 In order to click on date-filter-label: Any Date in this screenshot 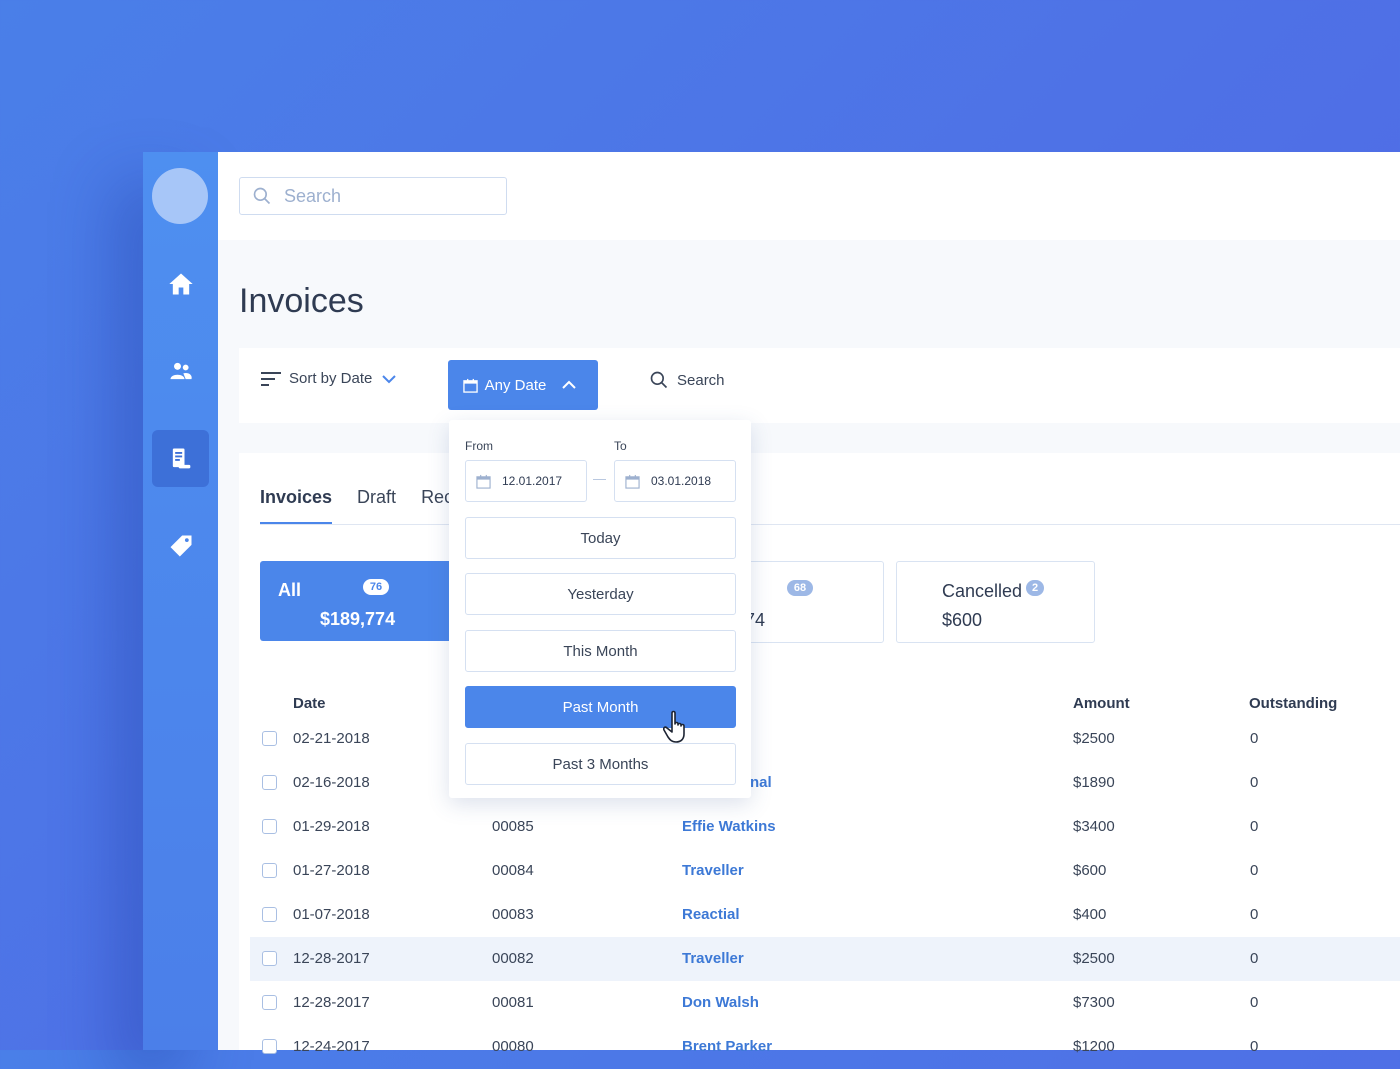, I will do `click(515, 385)`.